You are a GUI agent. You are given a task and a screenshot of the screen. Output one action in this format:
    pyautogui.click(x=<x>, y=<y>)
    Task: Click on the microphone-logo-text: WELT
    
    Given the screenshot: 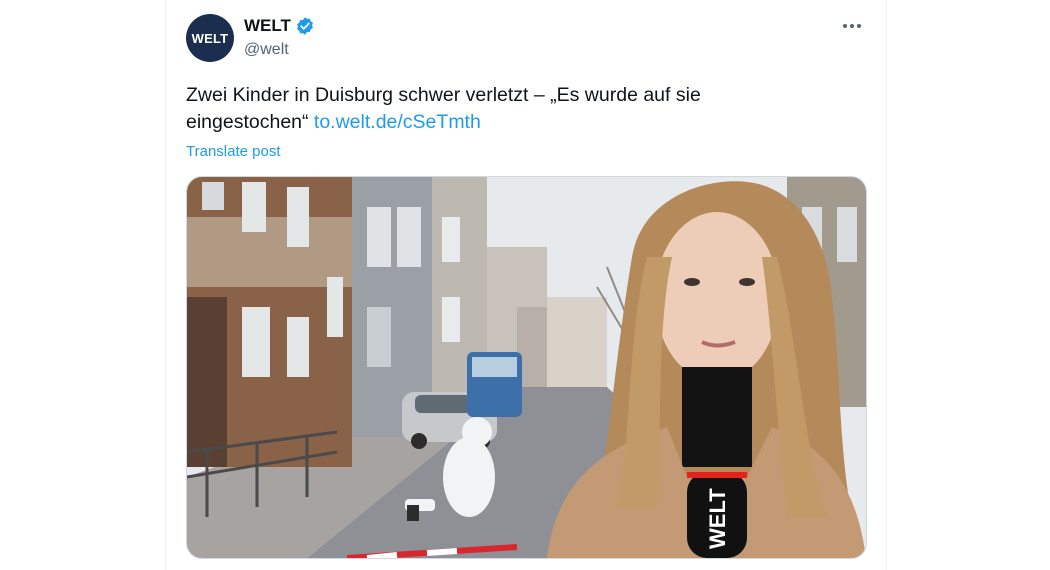 What is the action you would take?
    pyautogui.click(x=717, y=518)
    